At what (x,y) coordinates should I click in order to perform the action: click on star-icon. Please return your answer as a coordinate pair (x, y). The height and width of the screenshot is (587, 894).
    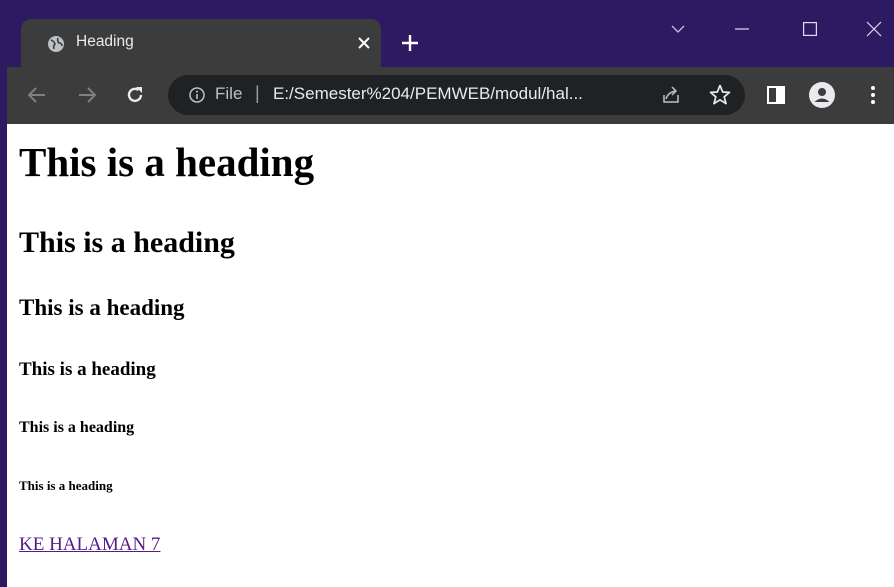
    Looking at the image, I should click on (720, 95).